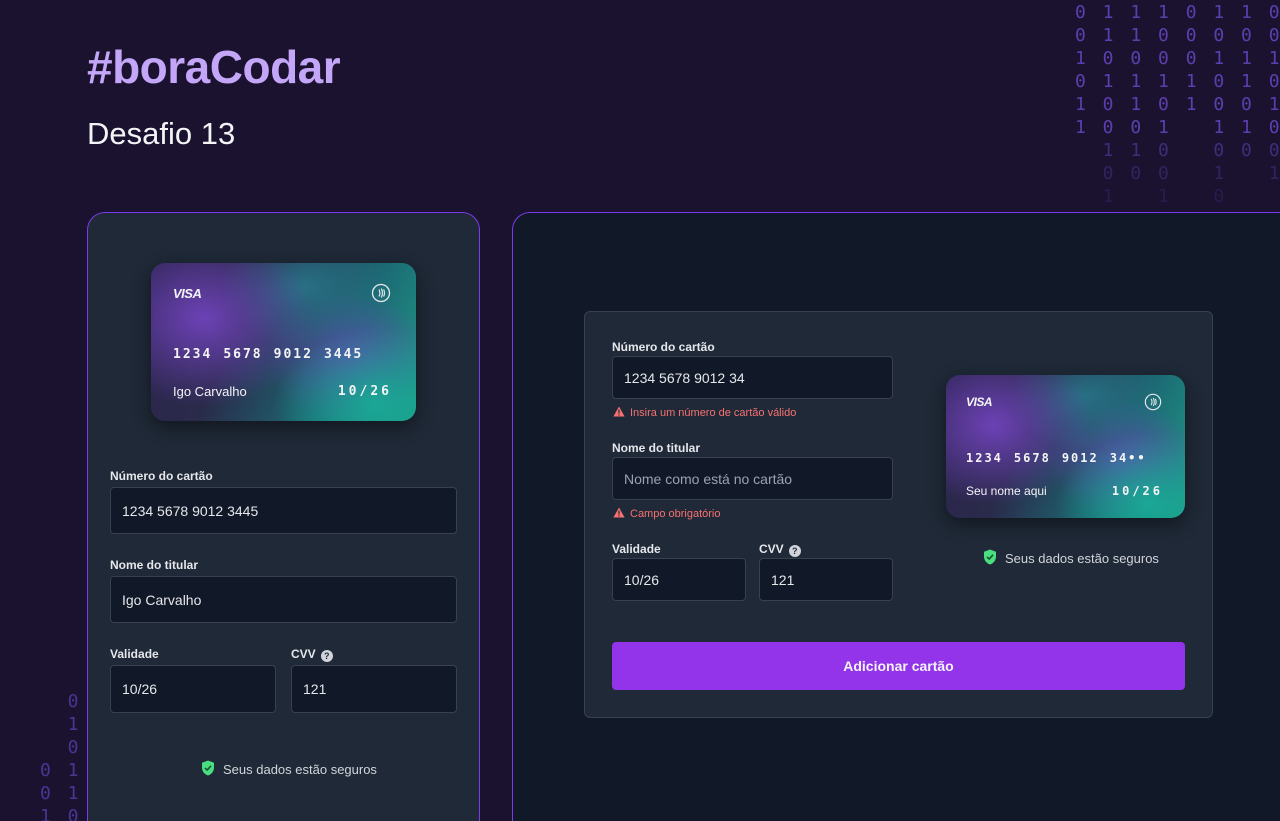 The image size is (1280, 821). What do you see at coordinates (283, 599) in the screenshot?
I see `holder-name-input: Igo Carvalho` at bounding box center [283, 599].